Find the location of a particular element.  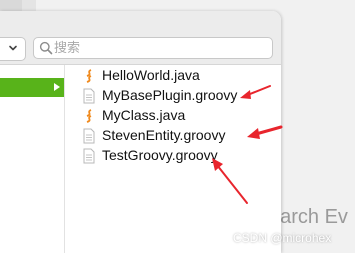

file-name: MyBasePlugin.groovy is located at coordinates (170, 95).